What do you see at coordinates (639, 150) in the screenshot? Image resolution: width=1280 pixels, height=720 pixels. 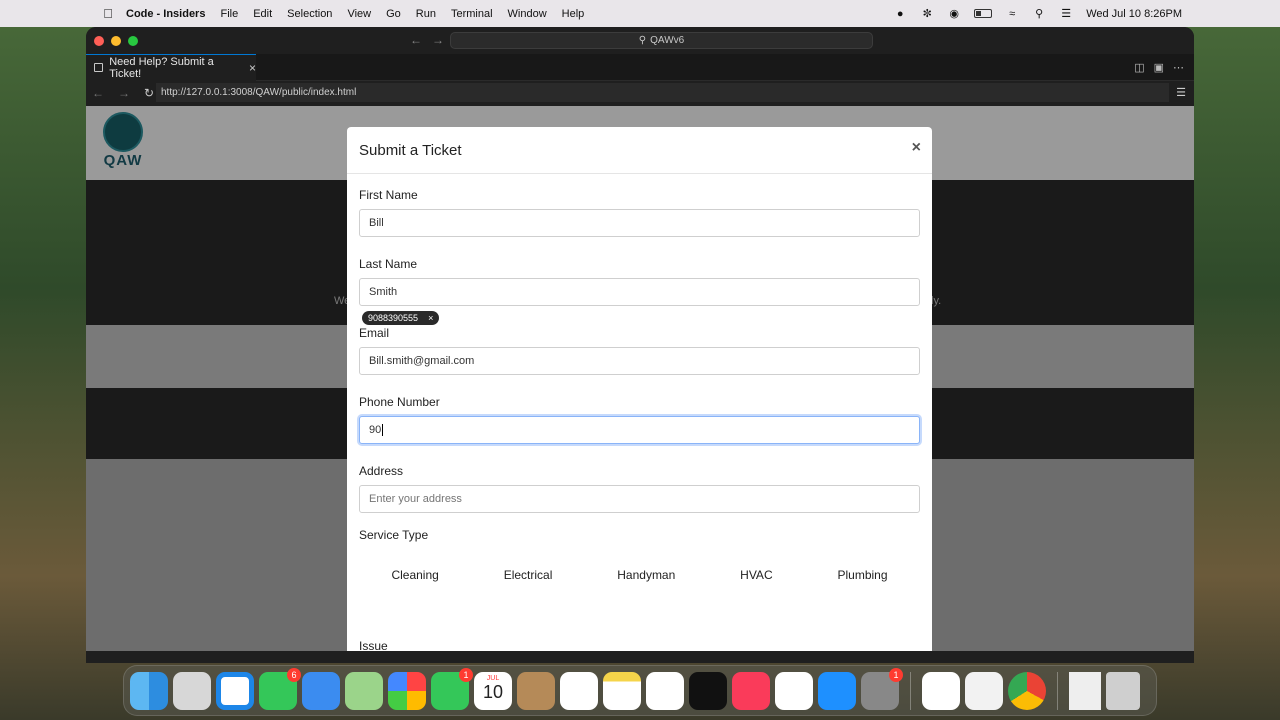 I see `modal-header: Submit a Ticket ×` at bounding box center [639, 150].